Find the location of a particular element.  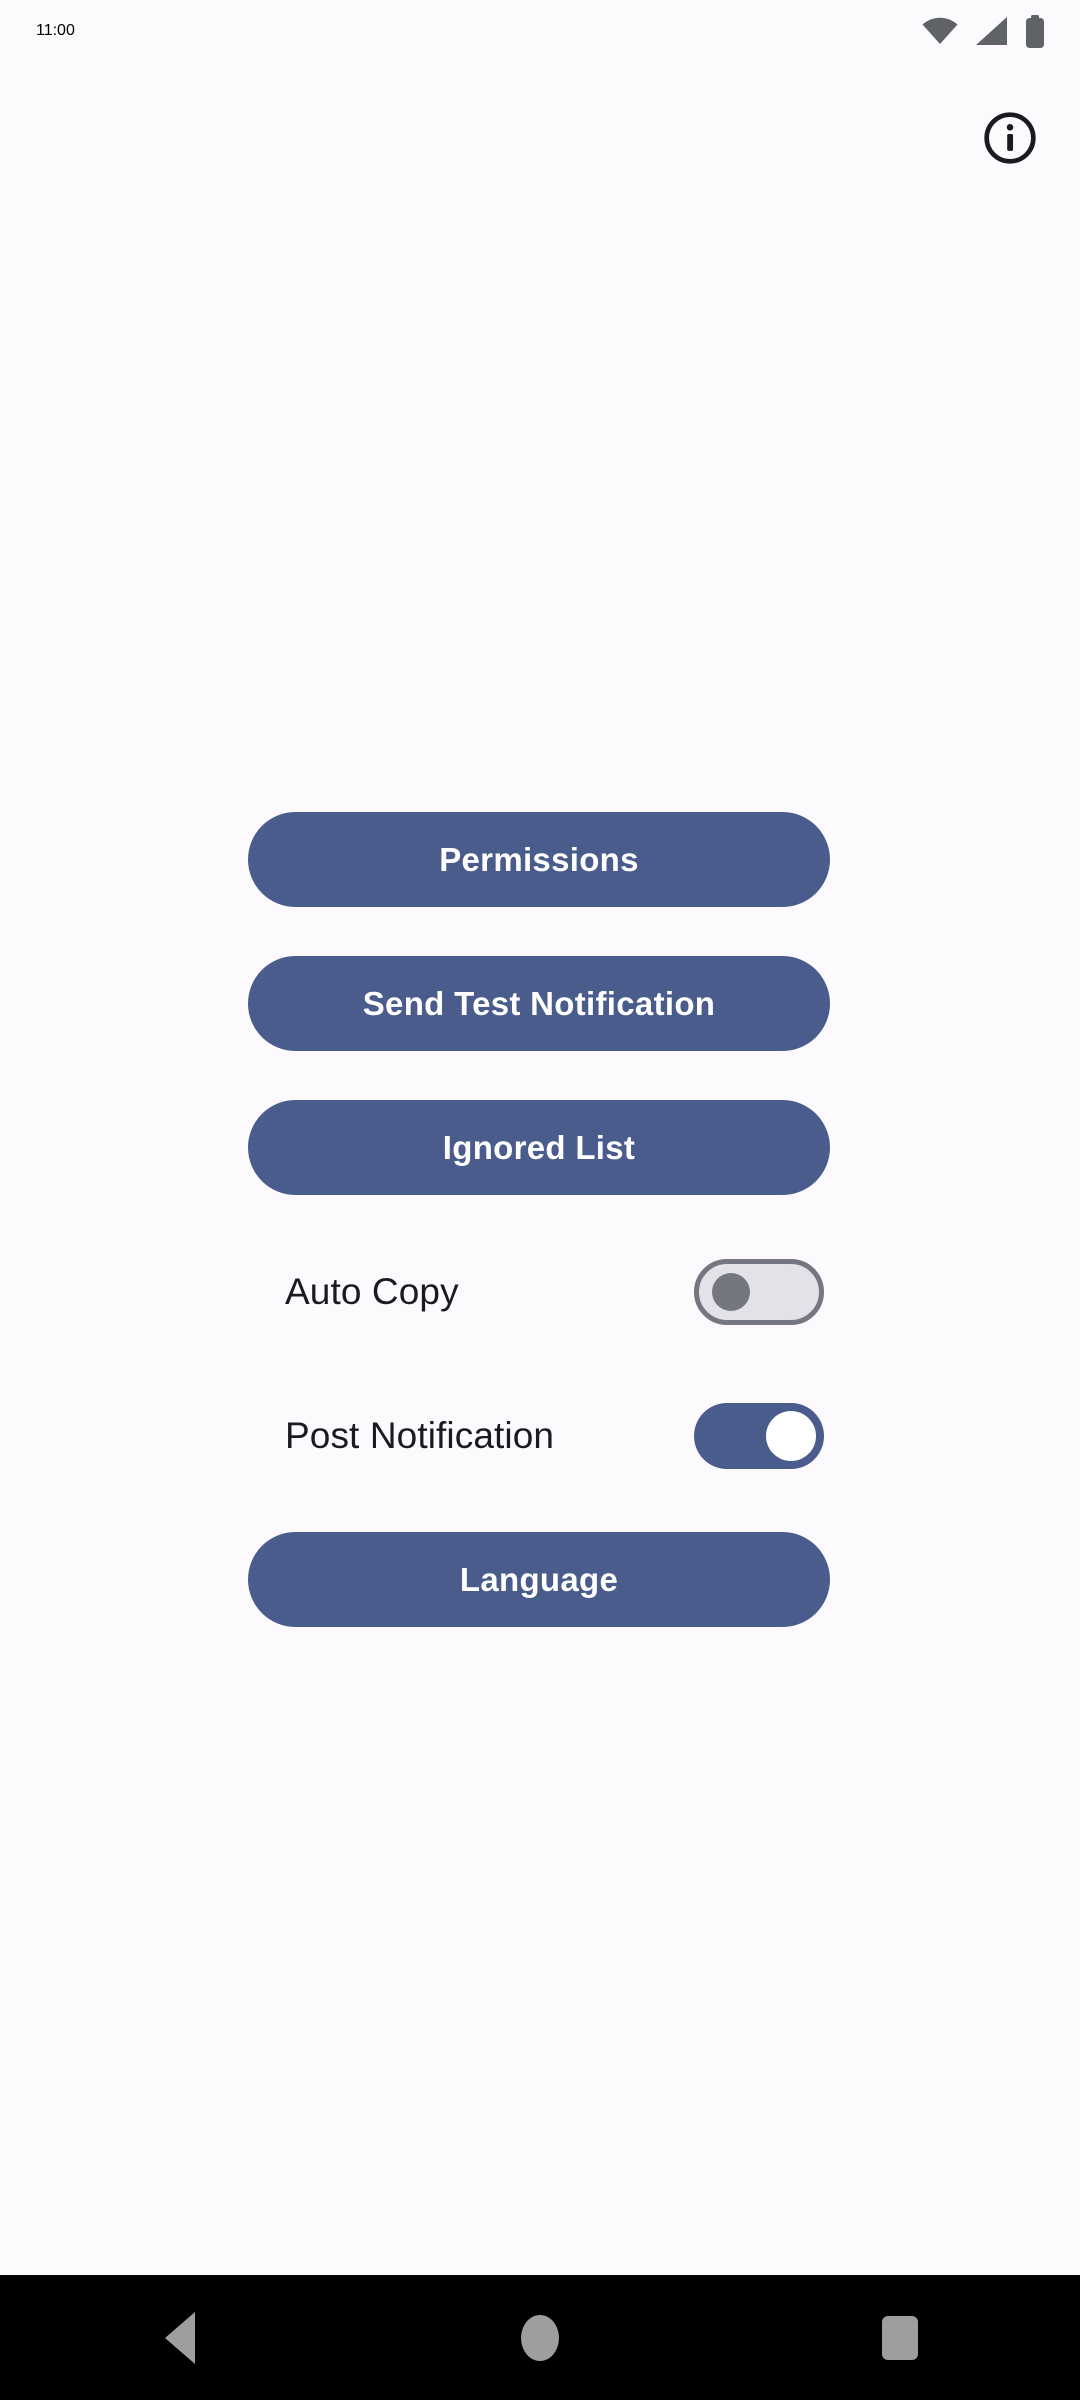

home-button is located at coordinates (540, 2337).